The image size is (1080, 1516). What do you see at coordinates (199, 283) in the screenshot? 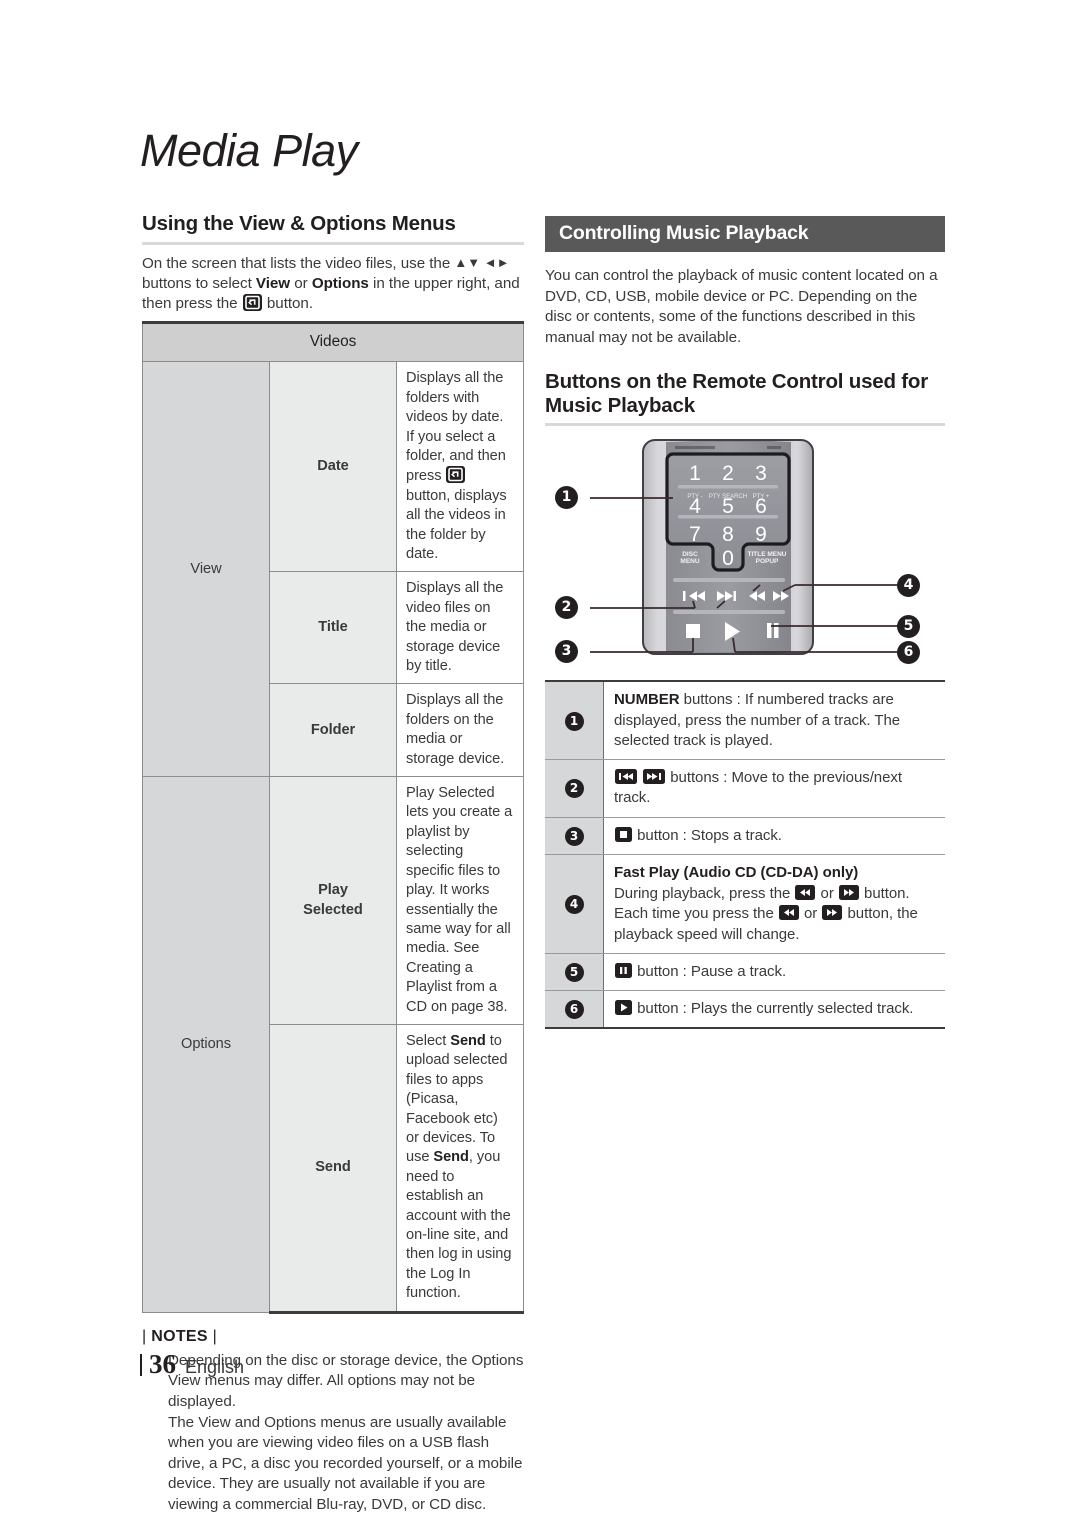
I see `intro-text-2: buttons to select` at bounding box center [199, 283].